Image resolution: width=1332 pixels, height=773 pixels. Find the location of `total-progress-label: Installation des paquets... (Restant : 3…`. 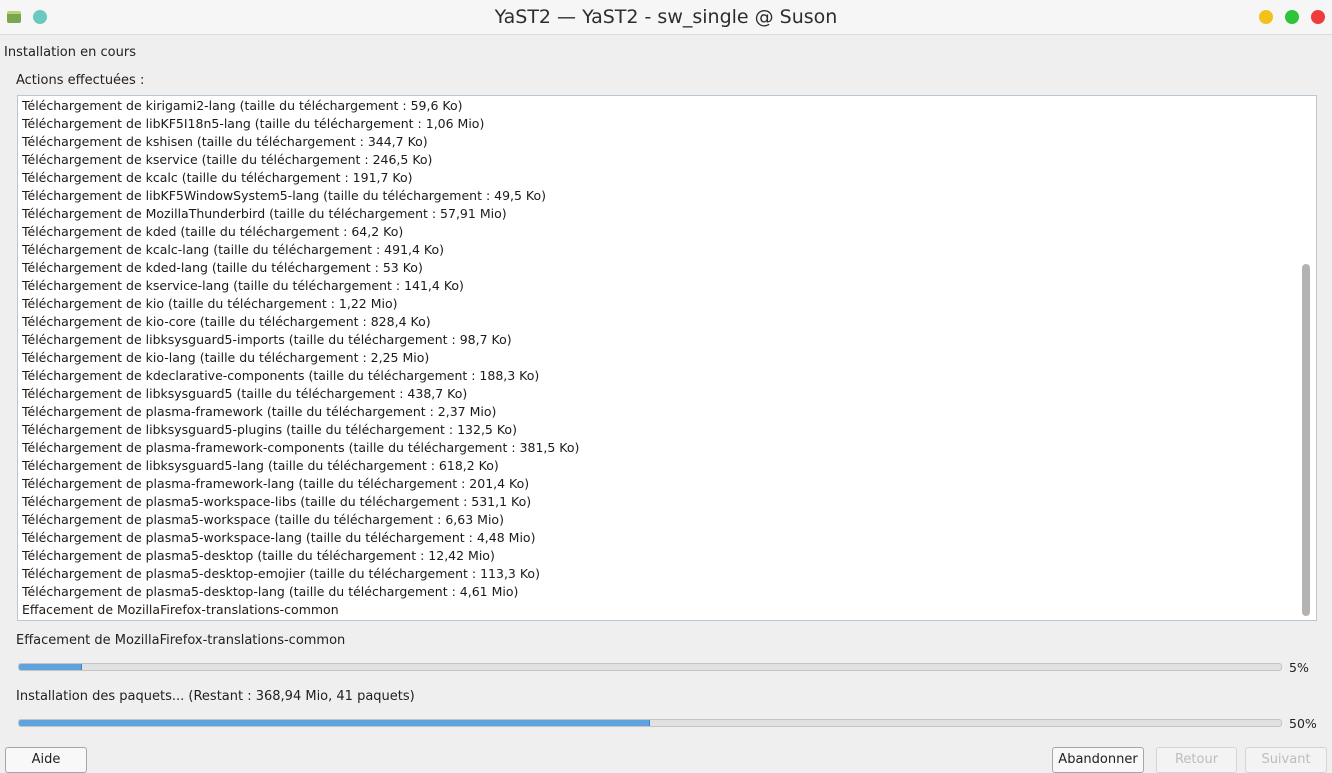

total-progress-label: Installation des paquets... (Restant : 3… is located at coordinates (215, 696).